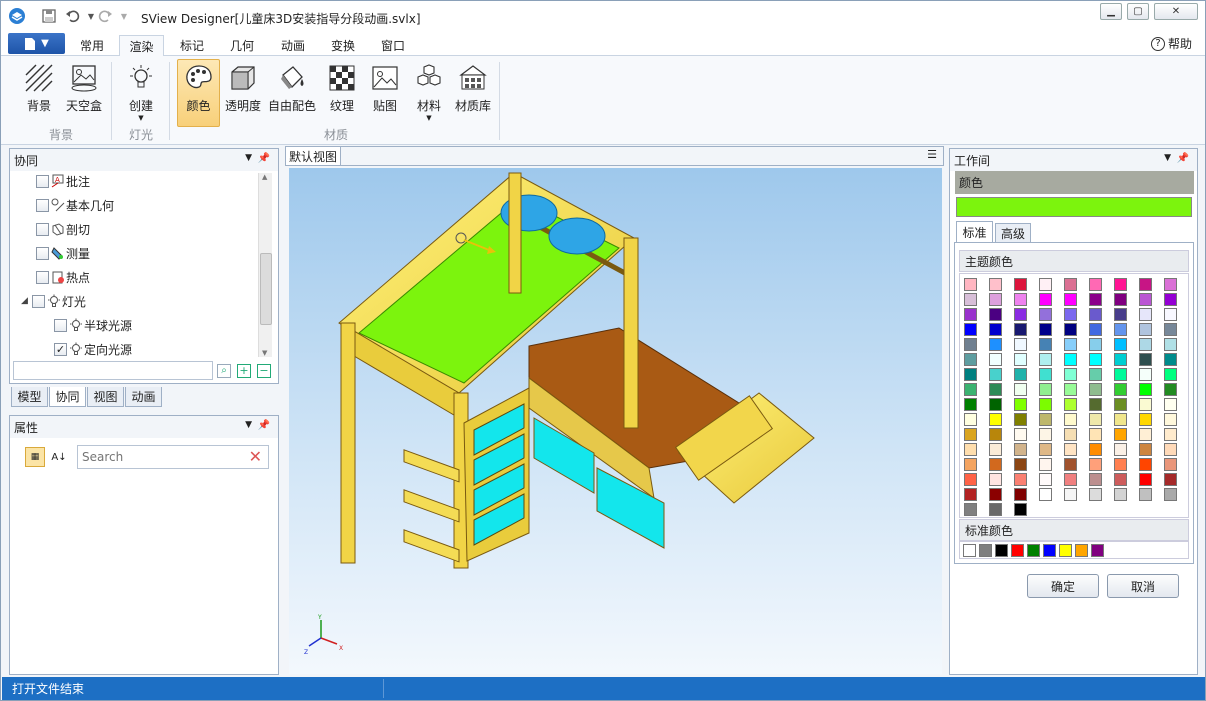  What do you see at coordinates (24, 301) in the screenshot?
I see `expand-icon: ◢` at bounding box center [24, 301].